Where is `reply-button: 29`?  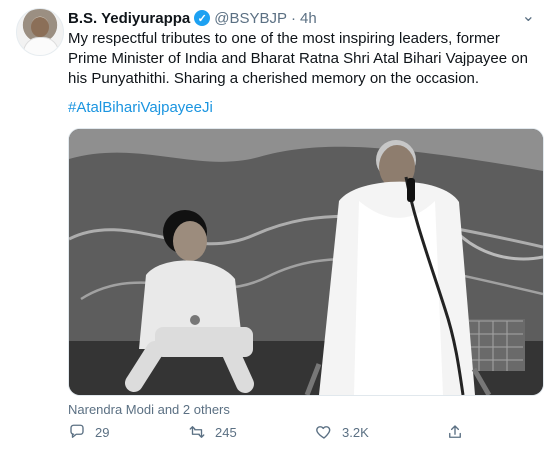 reply-button: 29 is located at coordinates (88, 432).